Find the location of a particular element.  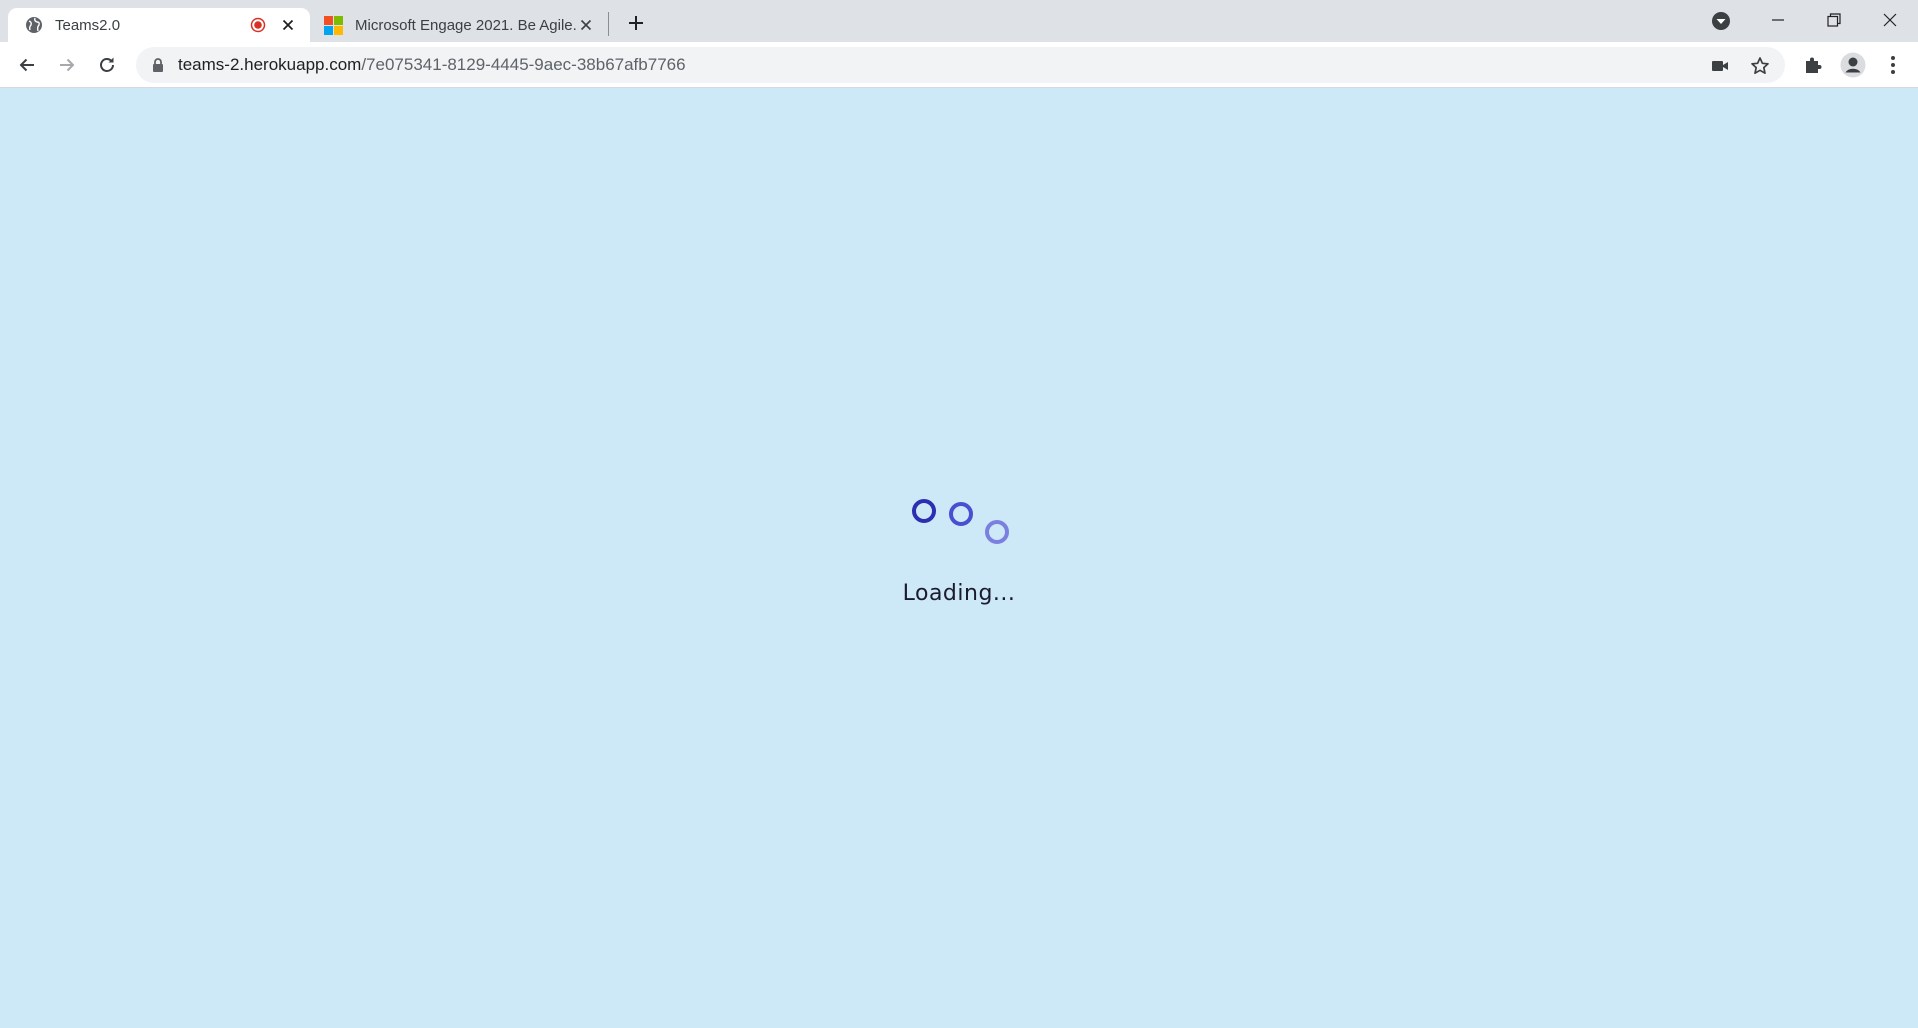

tab-microsoft-engage: Microsoft Engage 2021. Be Agile. is located at coordinates (460, 25).